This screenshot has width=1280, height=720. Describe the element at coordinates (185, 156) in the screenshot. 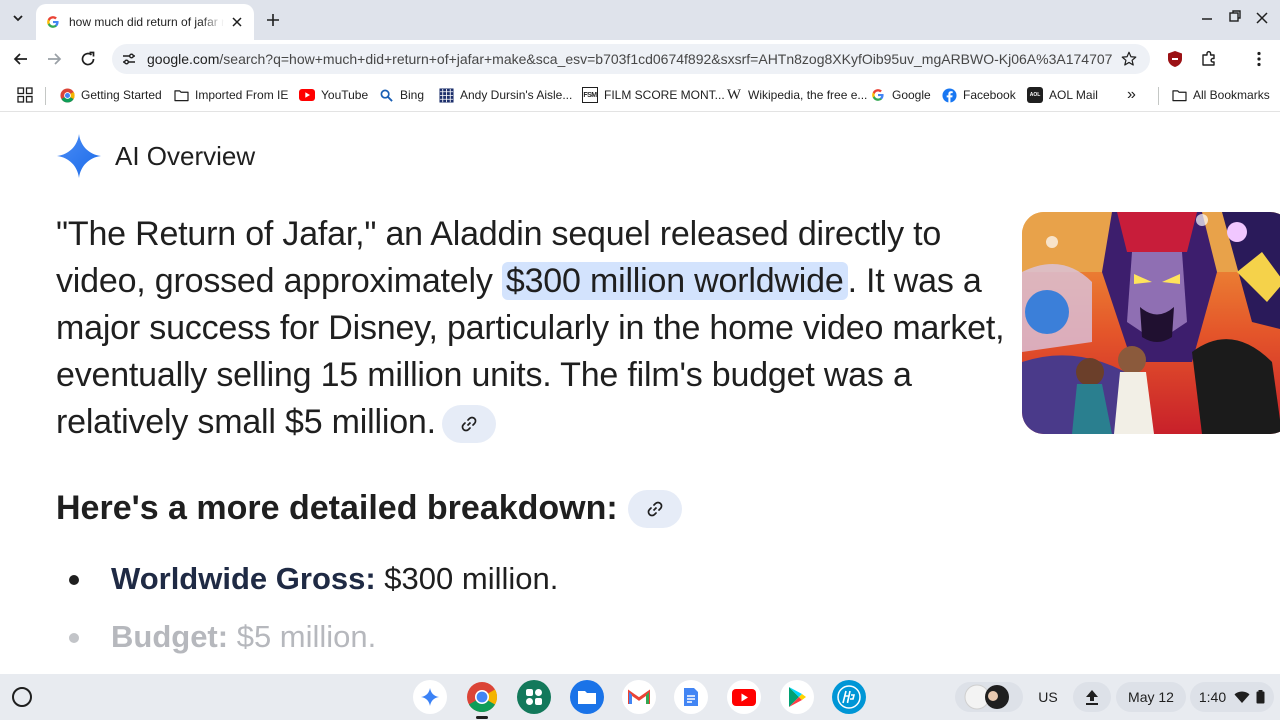

I see `ai-overview-title: AI Overview` at that location.